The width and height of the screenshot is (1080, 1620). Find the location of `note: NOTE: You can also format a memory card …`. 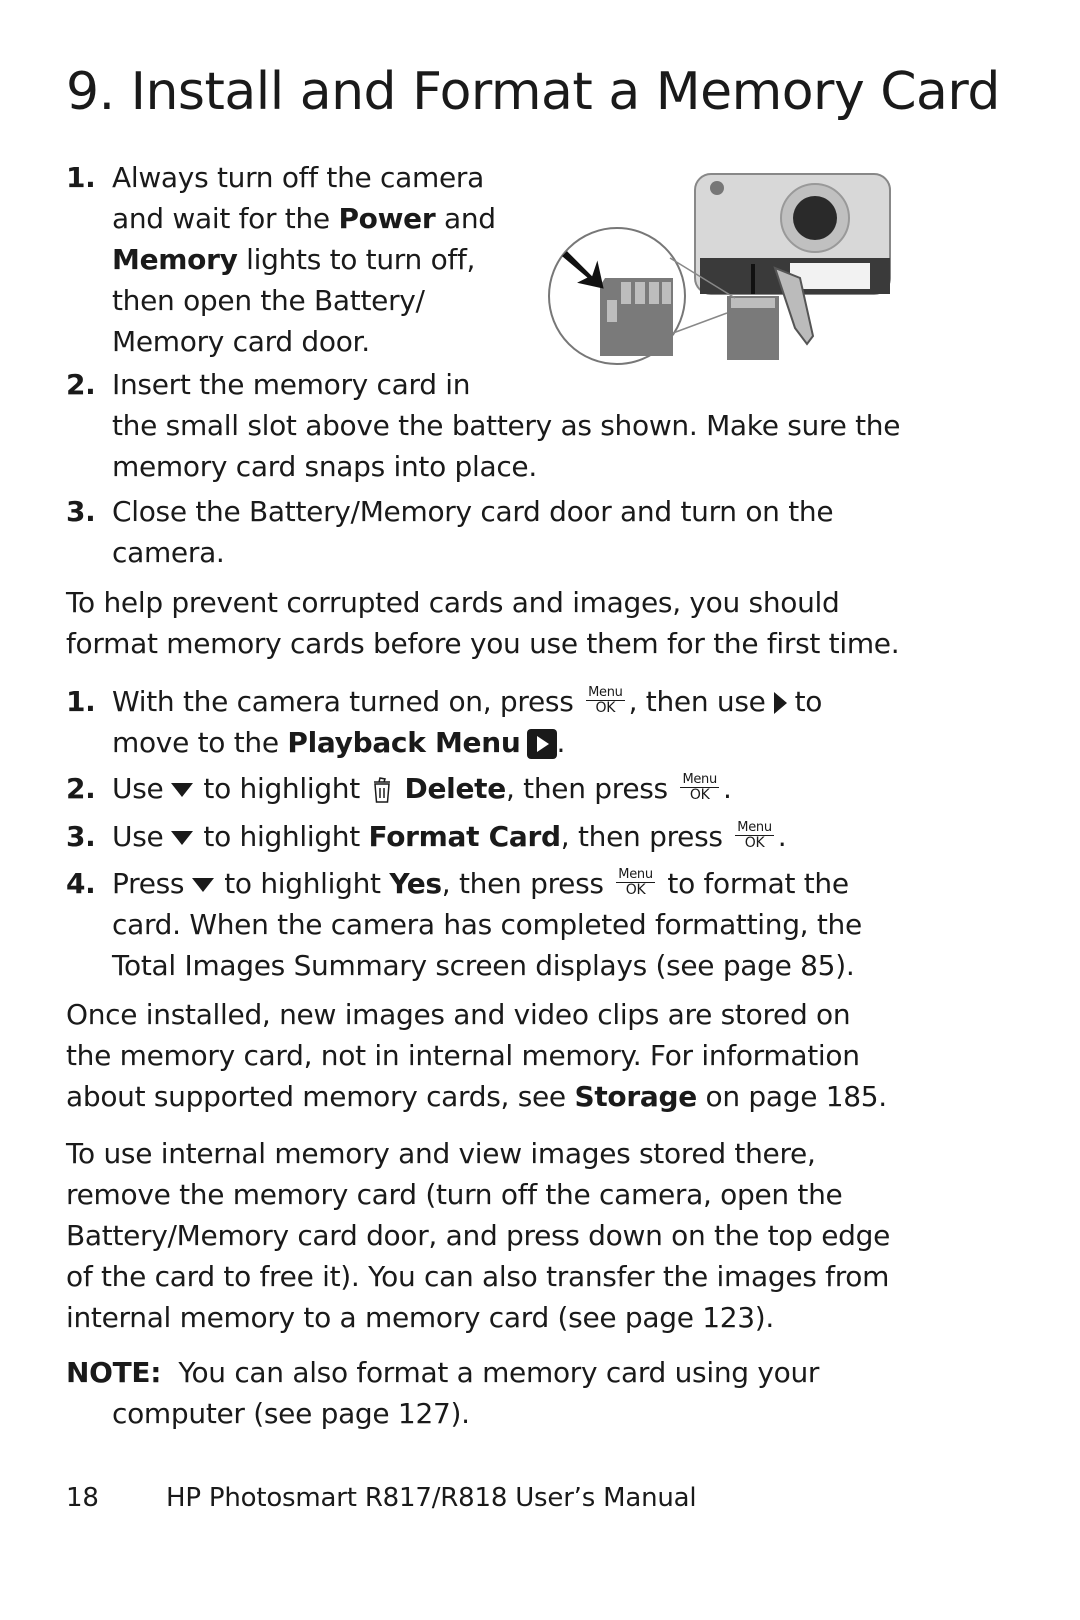

note: NOTE: You can also format a memory card … is located at coordinates (516, 1393).